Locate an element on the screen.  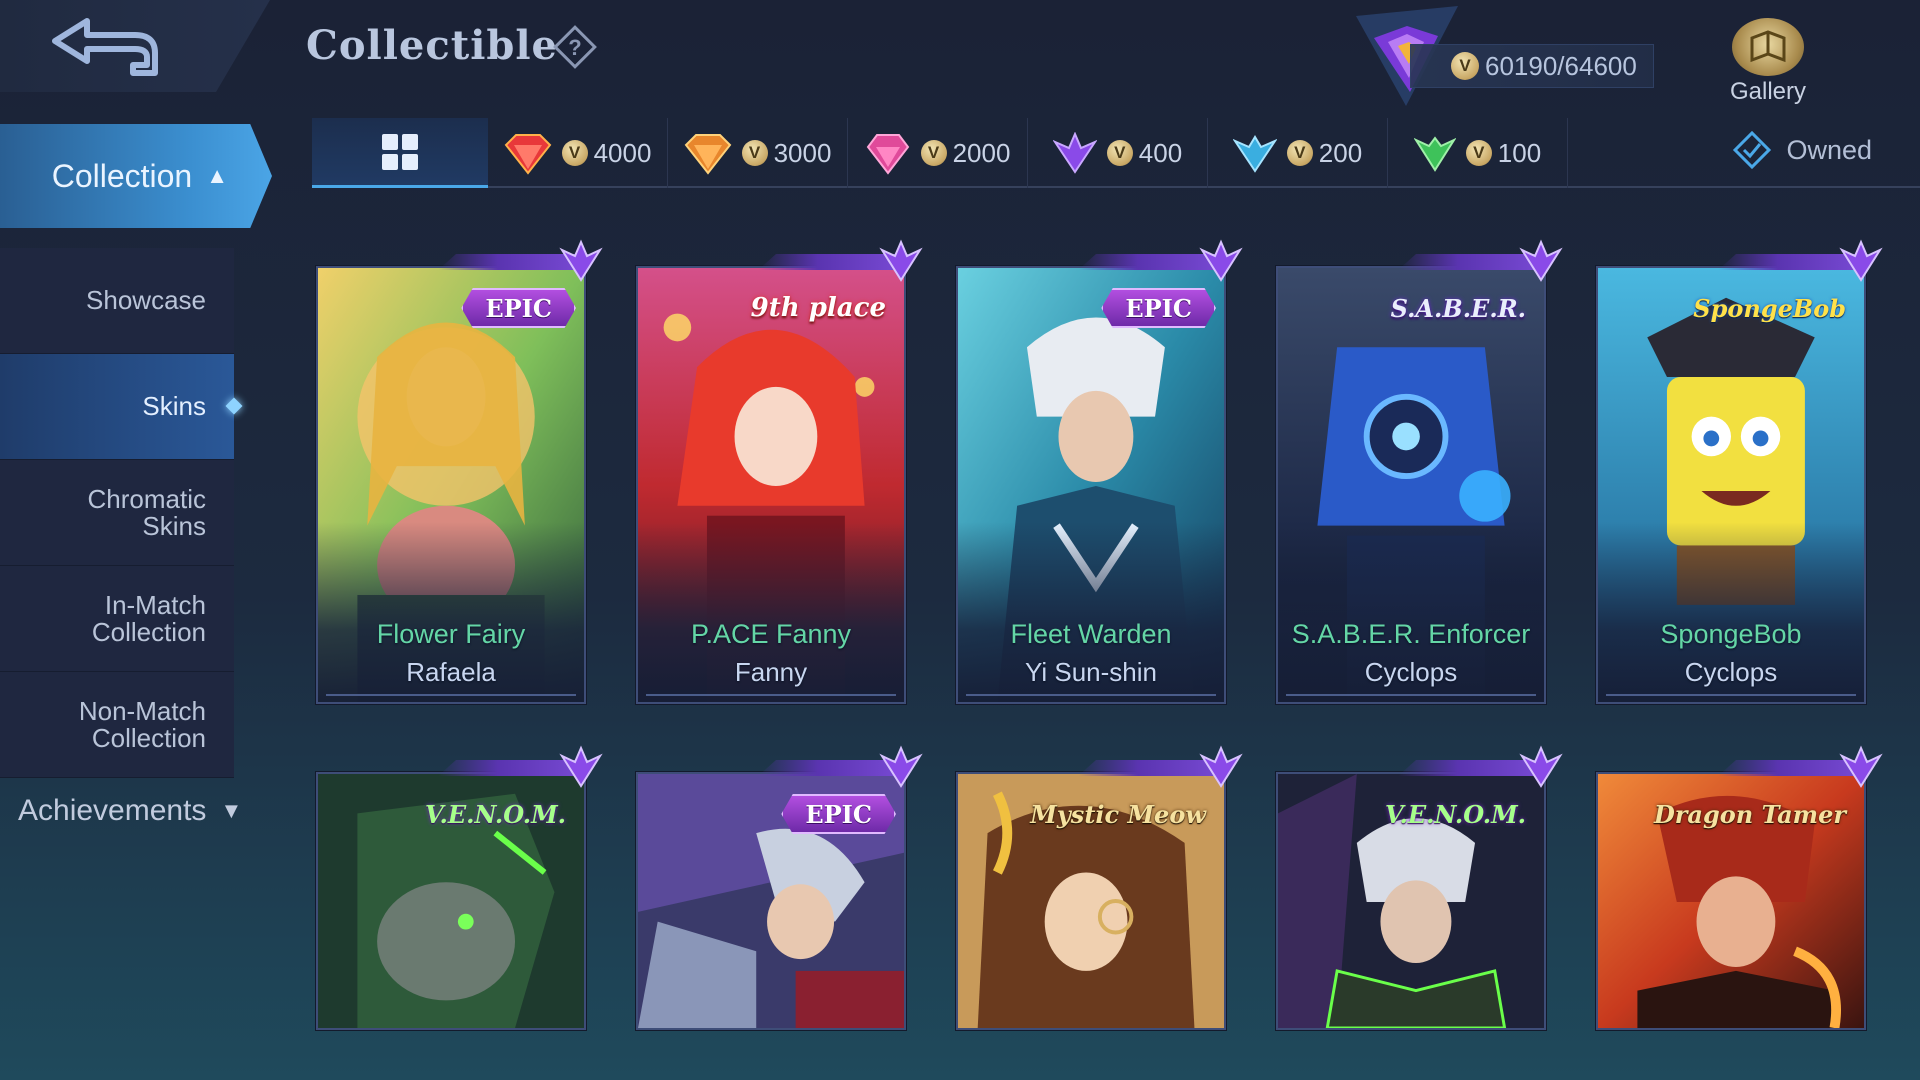
grid-icon is located at coordinates (400, 151).